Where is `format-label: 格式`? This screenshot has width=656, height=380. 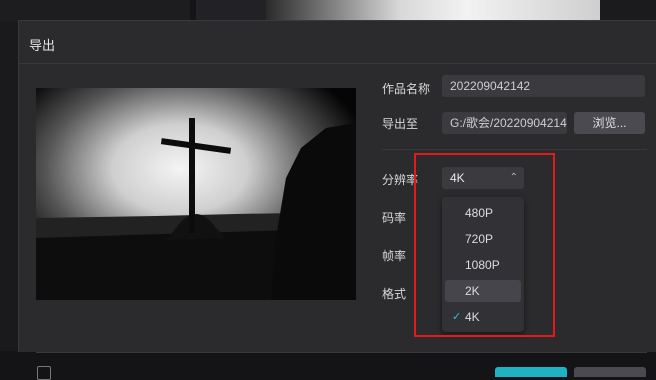
format-label: 格式 is located at coordinates (394, 294).